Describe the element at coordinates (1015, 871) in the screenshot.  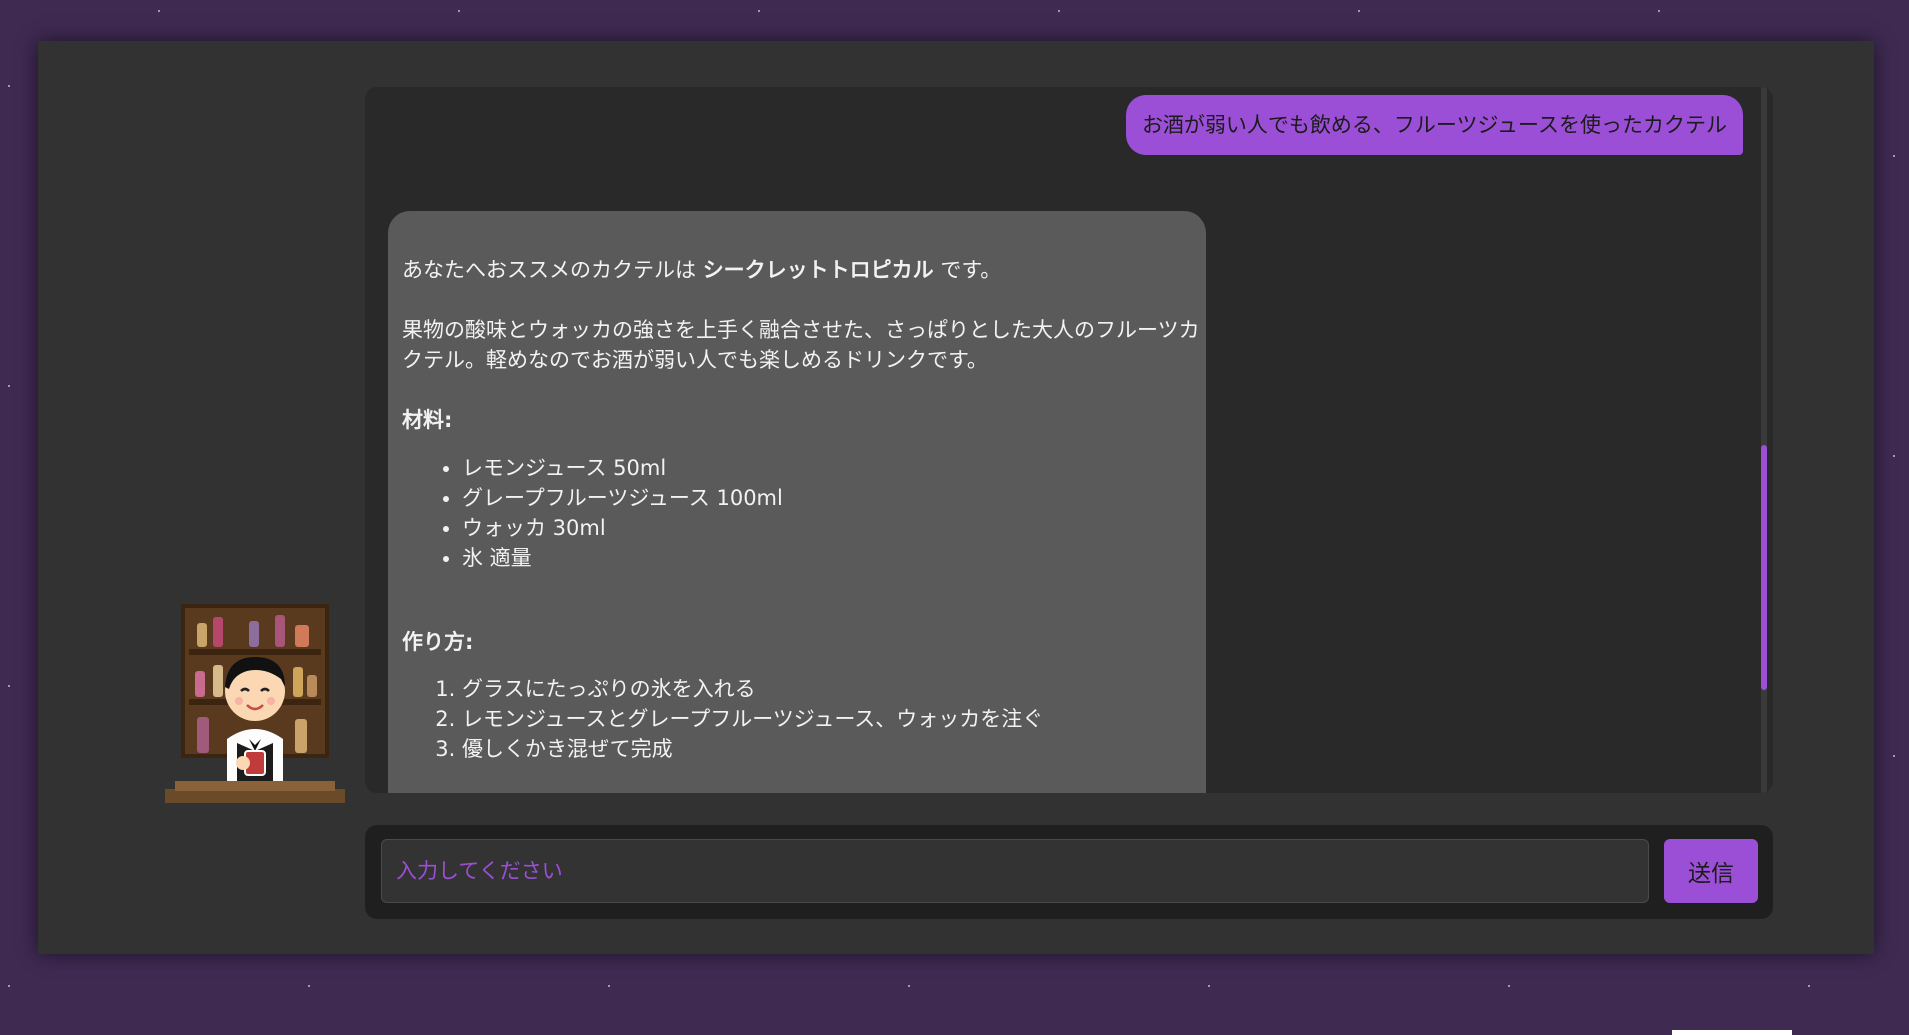
I see `message-input` at that location.